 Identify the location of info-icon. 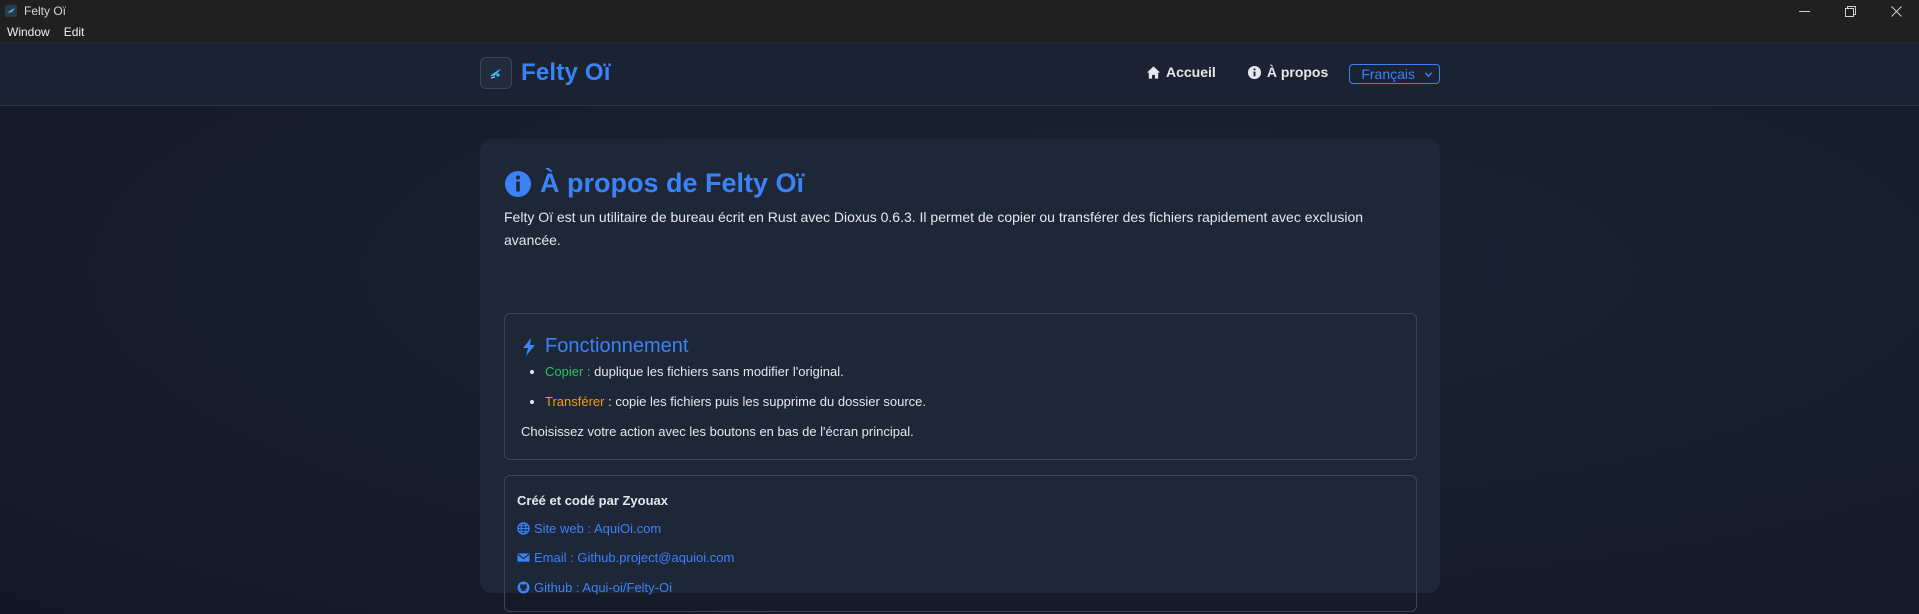
(1254, 72).